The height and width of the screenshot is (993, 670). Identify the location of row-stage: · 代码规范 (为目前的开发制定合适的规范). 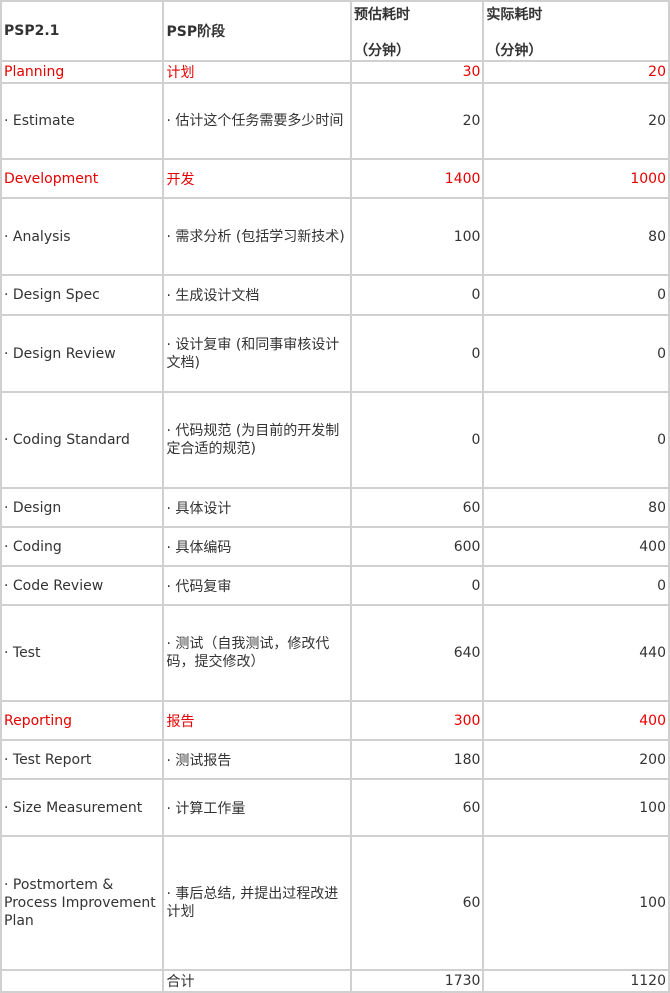
(257, 440).